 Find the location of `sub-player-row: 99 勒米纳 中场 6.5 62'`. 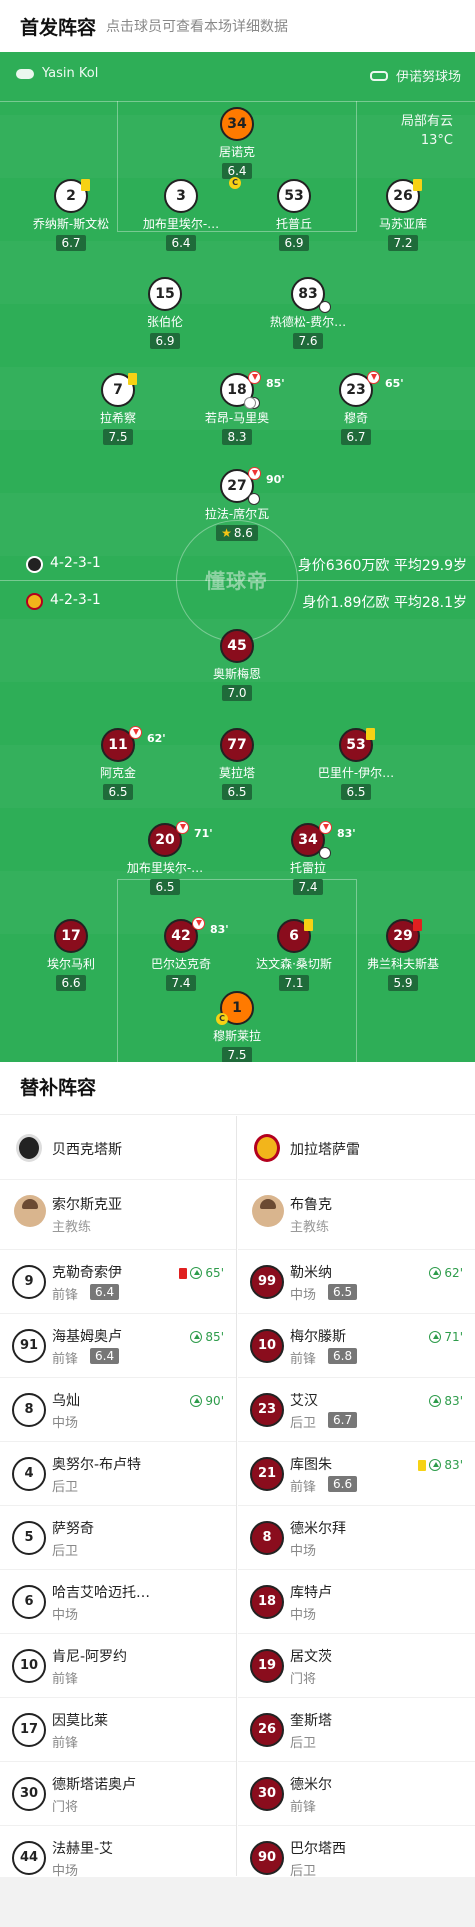

sub-player-row: 99 勒米纳 中场 6.5 62' is located at coordinates (356, 1282).